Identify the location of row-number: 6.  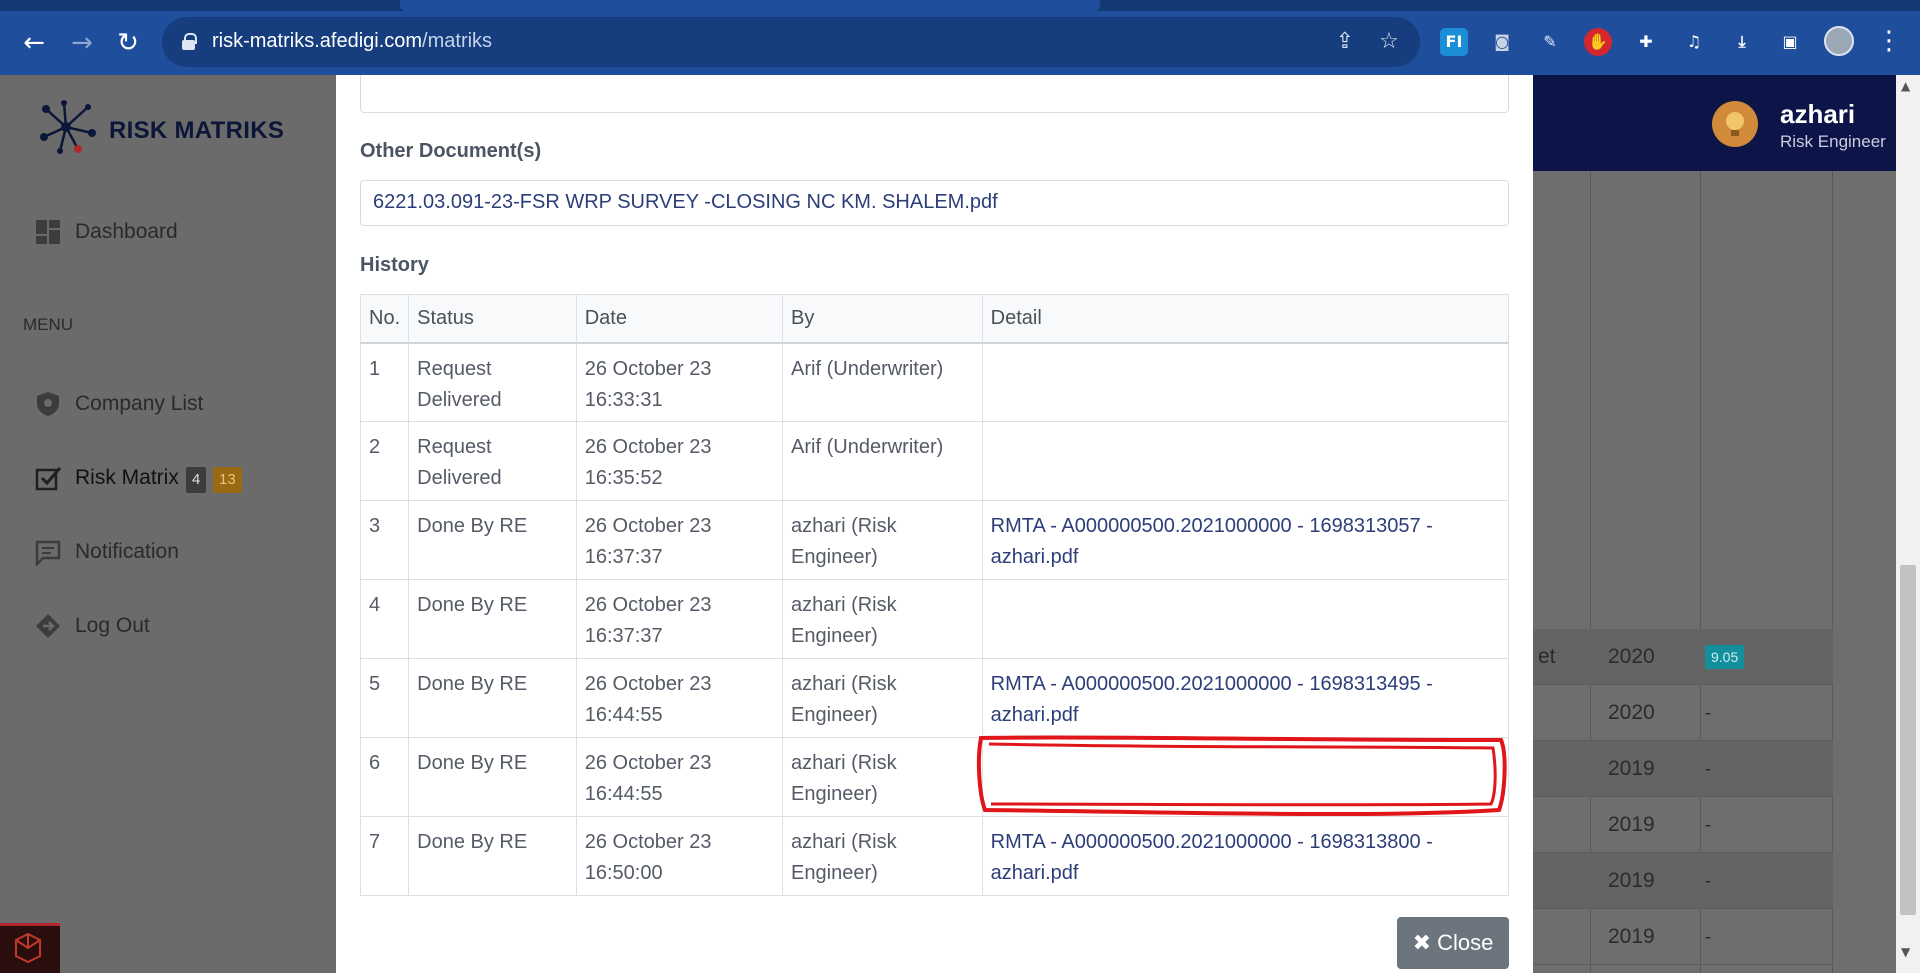
(384, 777).